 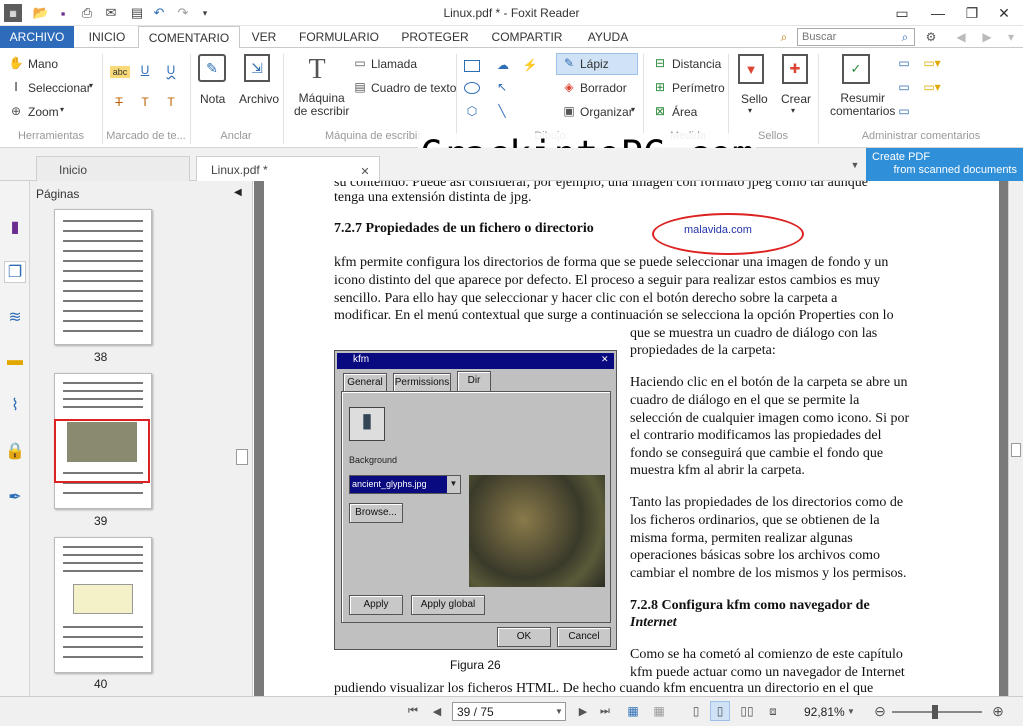 I want to click on oval-icon, so click(x=472, y=88).